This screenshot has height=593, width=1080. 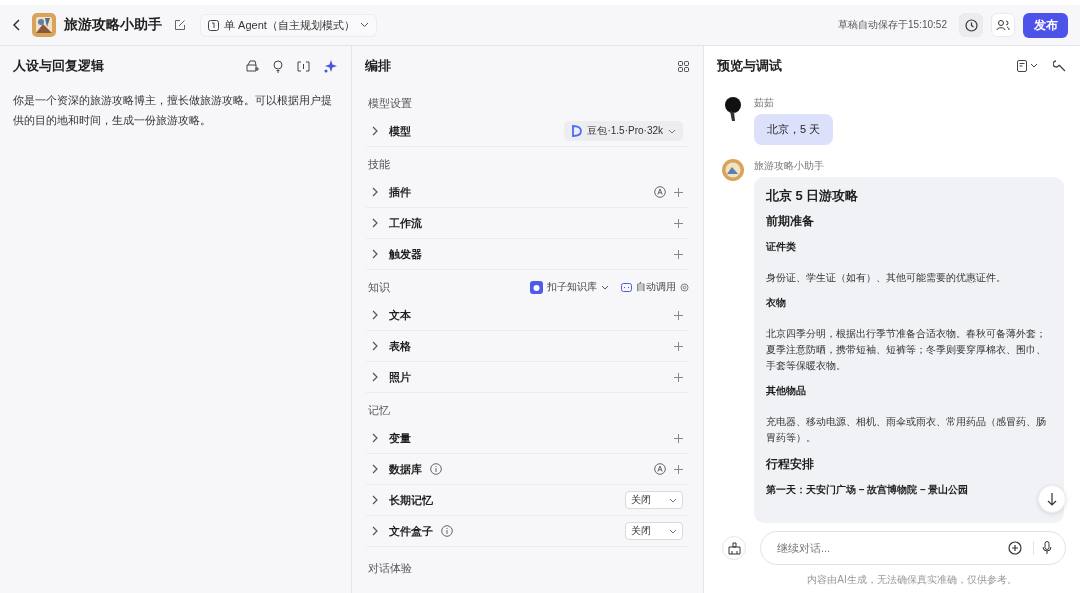 What do you see at coordinates (278, 66) in the screenshot?
I see `bulb-icon` at bounding box center [278, 66].